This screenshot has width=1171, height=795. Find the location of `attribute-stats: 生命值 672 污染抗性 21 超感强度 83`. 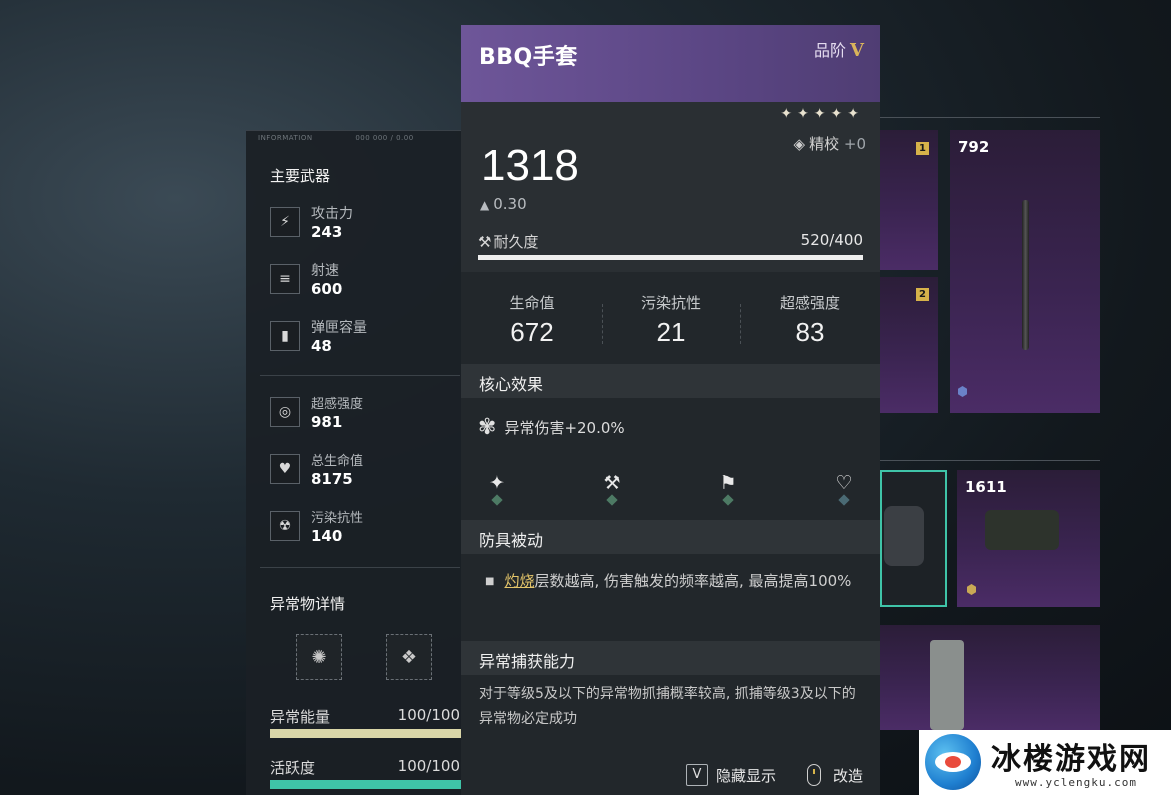

attribute-stats: 生命值 672 污染抗性 21 超感强度 83 is located at coordinates (670, 321).